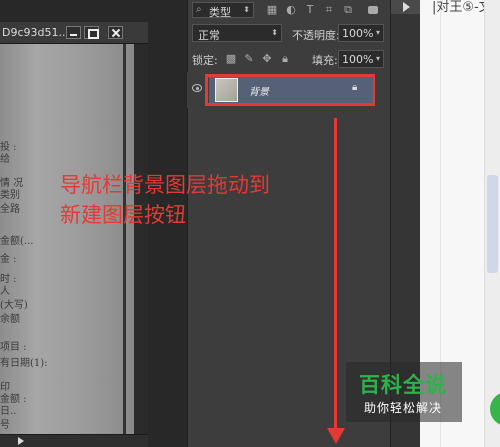 Image resolution: width=500 pixels, height=447 pixels. What do you see at coordinates (285, 59) in the screenshot?
I see `lock-all-icon: 🔒︎` at bounding box center [285, 59].